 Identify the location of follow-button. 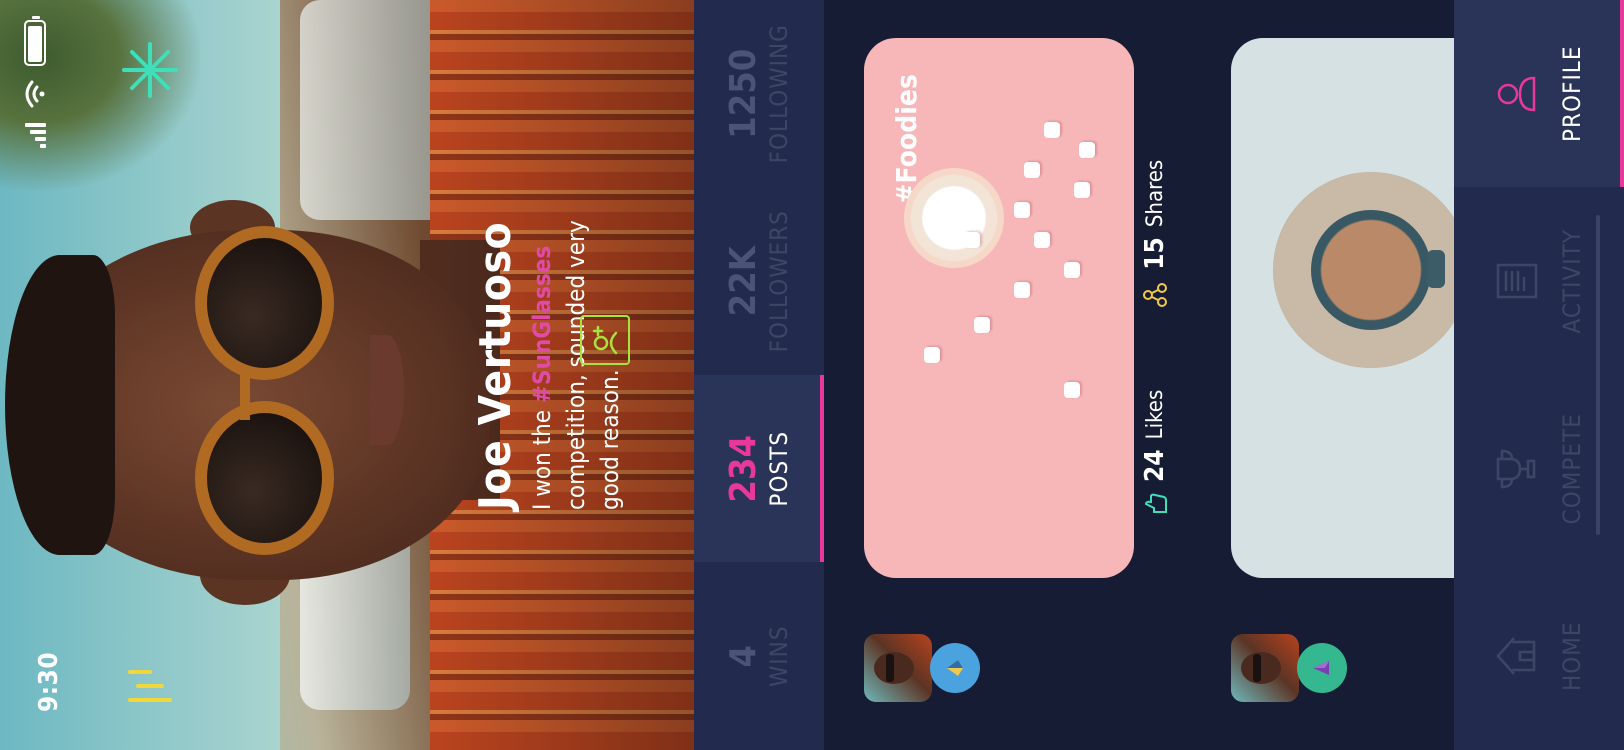
(605, 340).